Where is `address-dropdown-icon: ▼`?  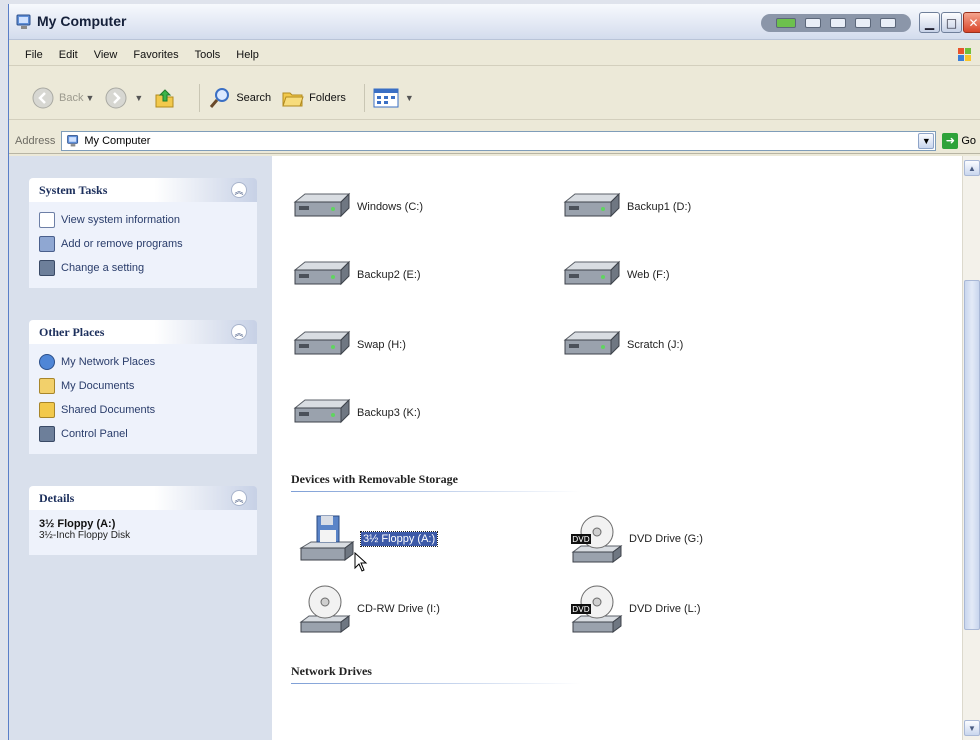 address-dropdown-icon: ▼ is located at coordinates (926, 140).